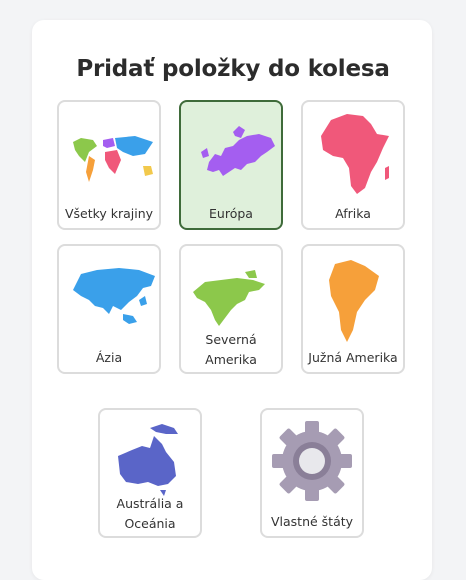  What do you see at coordinates (312, 461) in the screenshot?
I see `gear-icon` at bounding box center [312, 461].